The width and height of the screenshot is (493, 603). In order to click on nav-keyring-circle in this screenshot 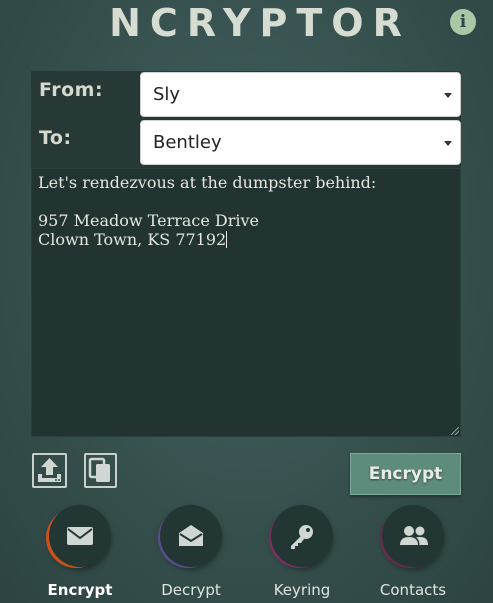, I will do `click(302, 536)`.